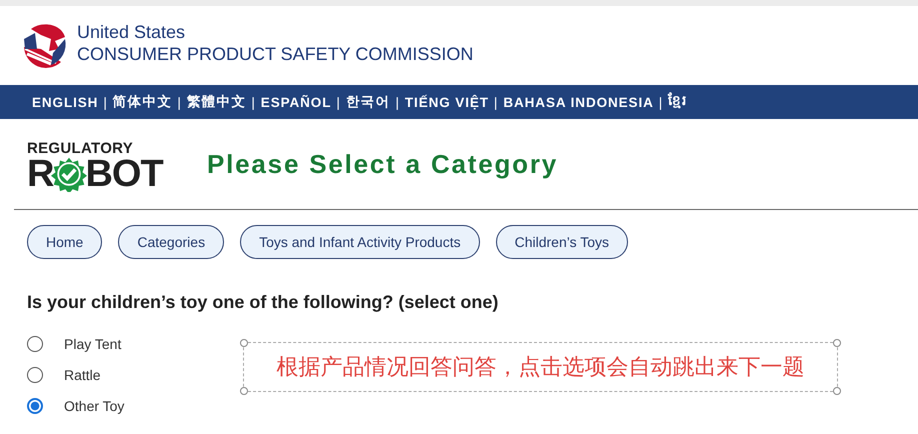 This screenshot has height=434, width=918. Describe the element at coordinates (275, 53) in the screenshot. I see `agency-name: CONSUMER PRODUCT SAFETY COMMISSION` at that location.